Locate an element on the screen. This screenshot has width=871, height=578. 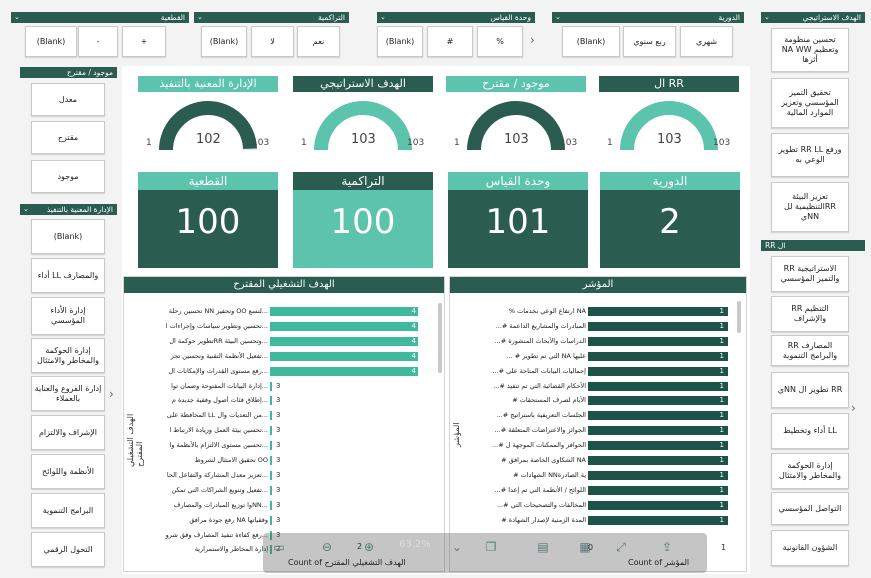
slicer-item-dept-8: البرامج التنموية is located at coordinates (68, 510).